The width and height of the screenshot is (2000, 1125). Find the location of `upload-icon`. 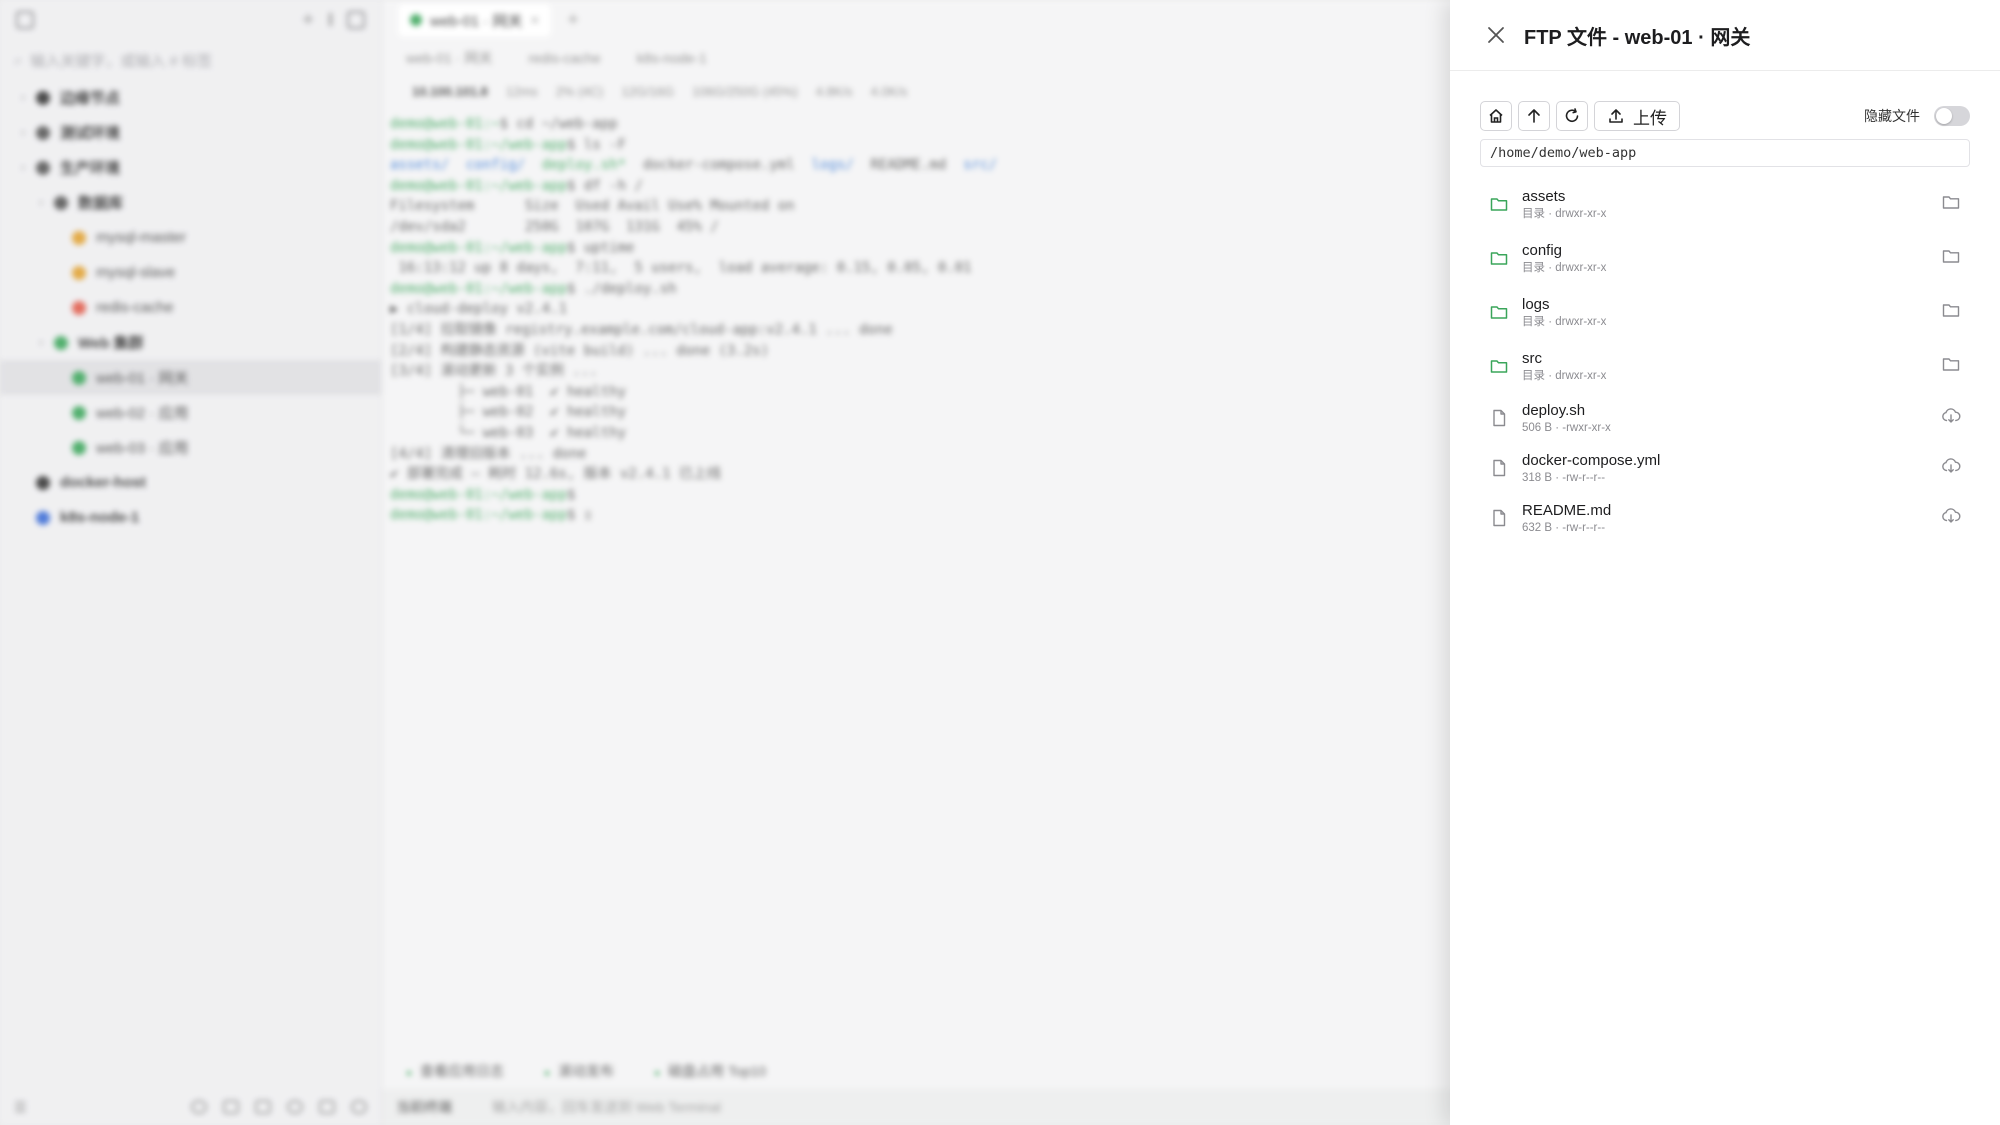

upload-icon is located at coordinates (1616, 116).